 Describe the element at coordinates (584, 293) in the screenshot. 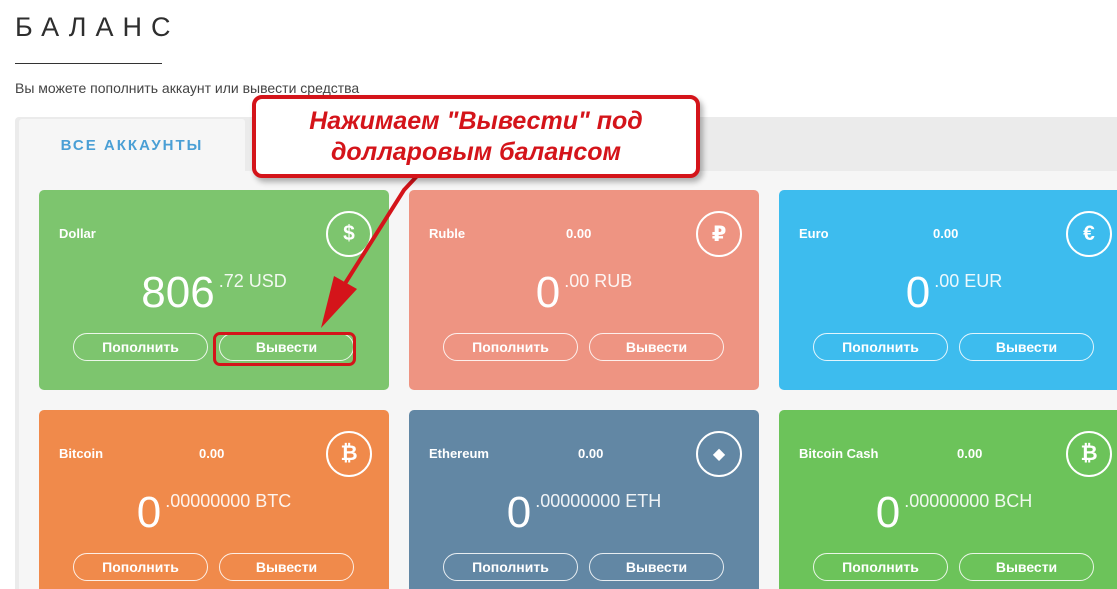

I see `card-amount: 0.00 RUB` at that location.